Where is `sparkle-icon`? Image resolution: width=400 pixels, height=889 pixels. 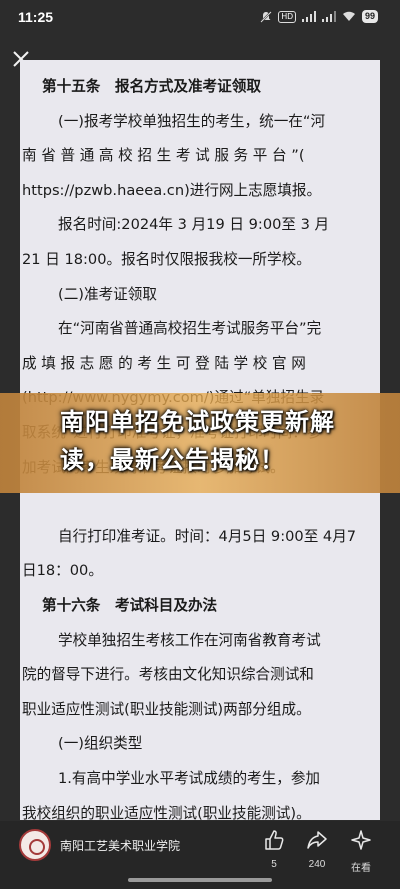 sparkle-icon is located at coordinates (361, 840).